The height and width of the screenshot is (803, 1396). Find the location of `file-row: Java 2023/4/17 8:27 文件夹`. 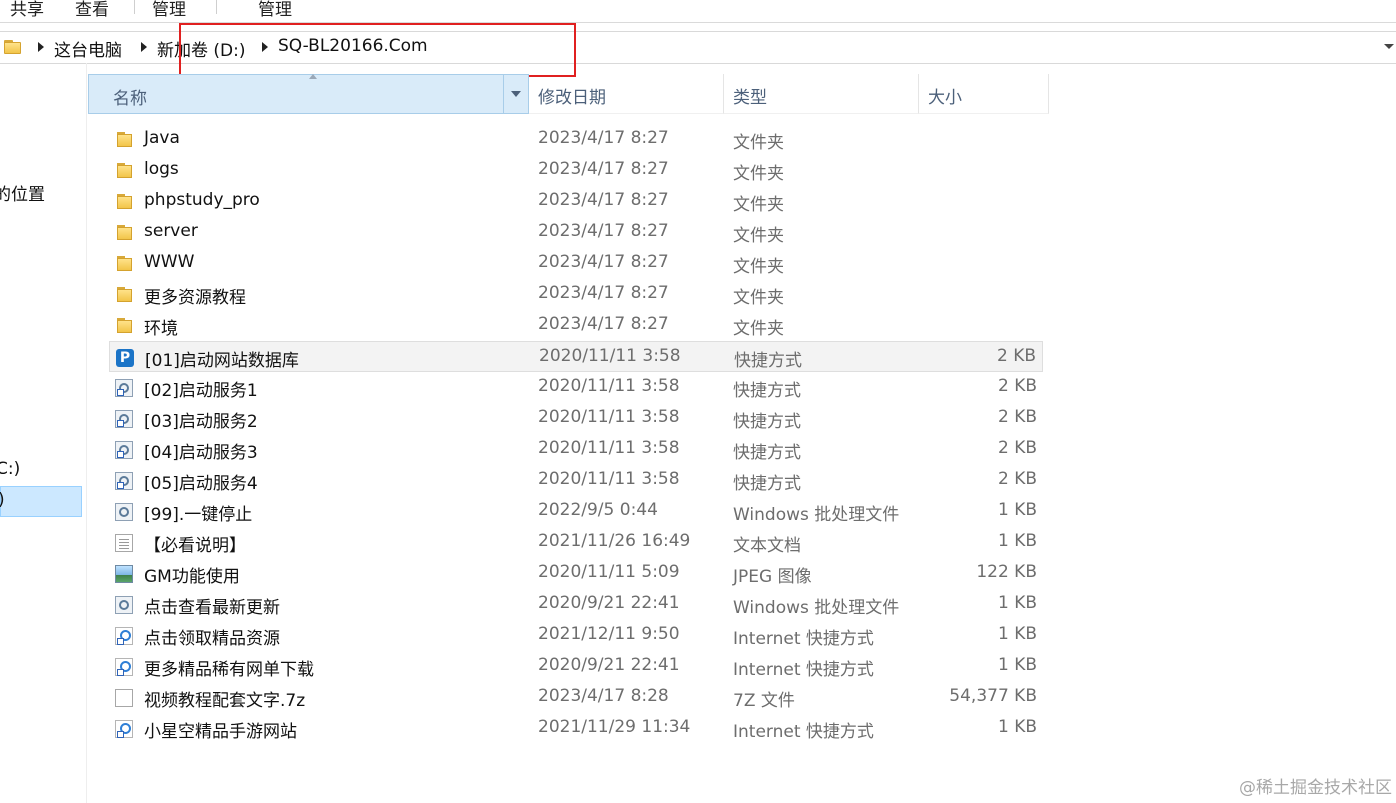

file-row: Java 2023/4/17 8:27 文件夹 is located at coordinates (576, 139).